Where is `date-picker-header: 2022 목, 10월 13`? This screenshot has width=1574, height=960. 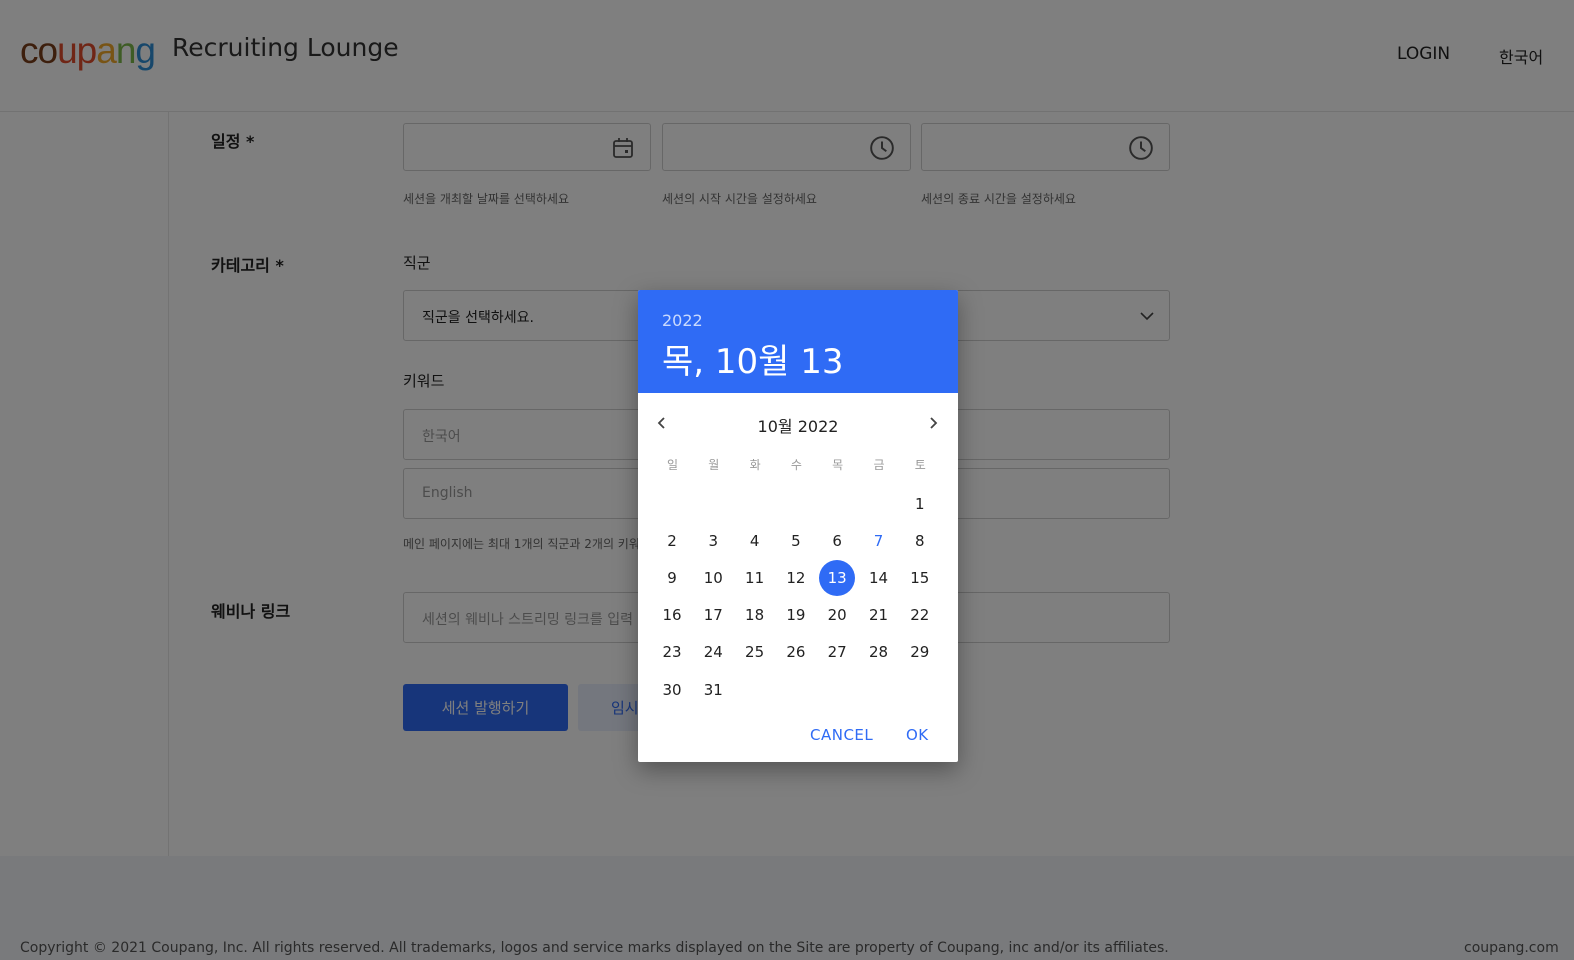
date-picker-header: 2022 목, 10월 13 is located at coordinates (798, 341).